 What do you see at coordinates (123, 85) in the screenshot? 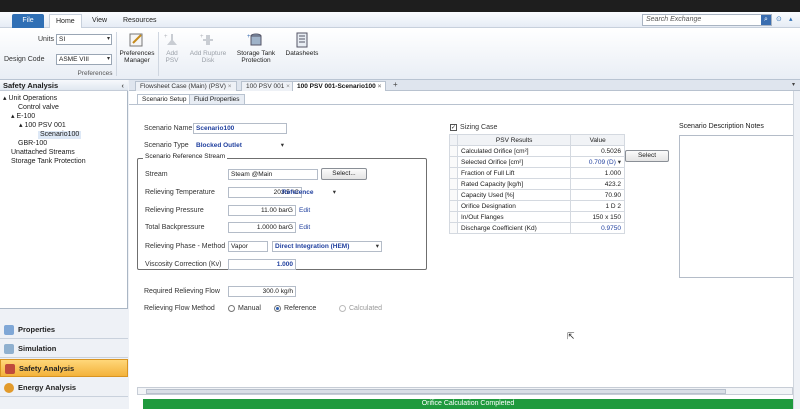
I see `chevron-left-icon: ‹` at bounding box center [123, 85].